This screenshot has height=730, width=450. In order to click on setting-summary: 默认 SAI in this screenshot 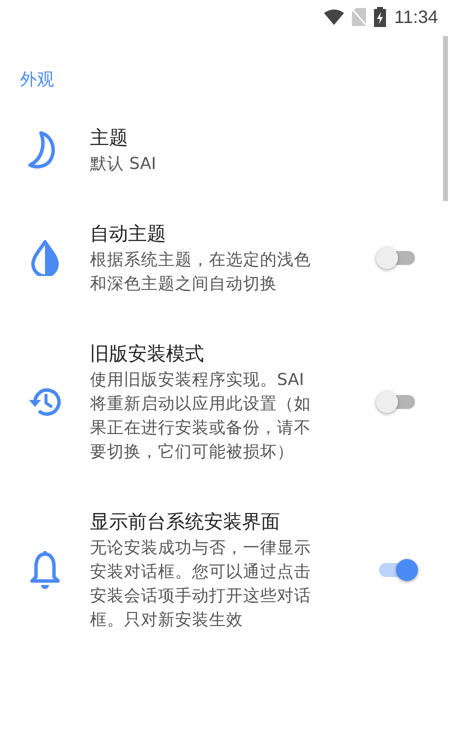, I will do `click(124, 164)`.